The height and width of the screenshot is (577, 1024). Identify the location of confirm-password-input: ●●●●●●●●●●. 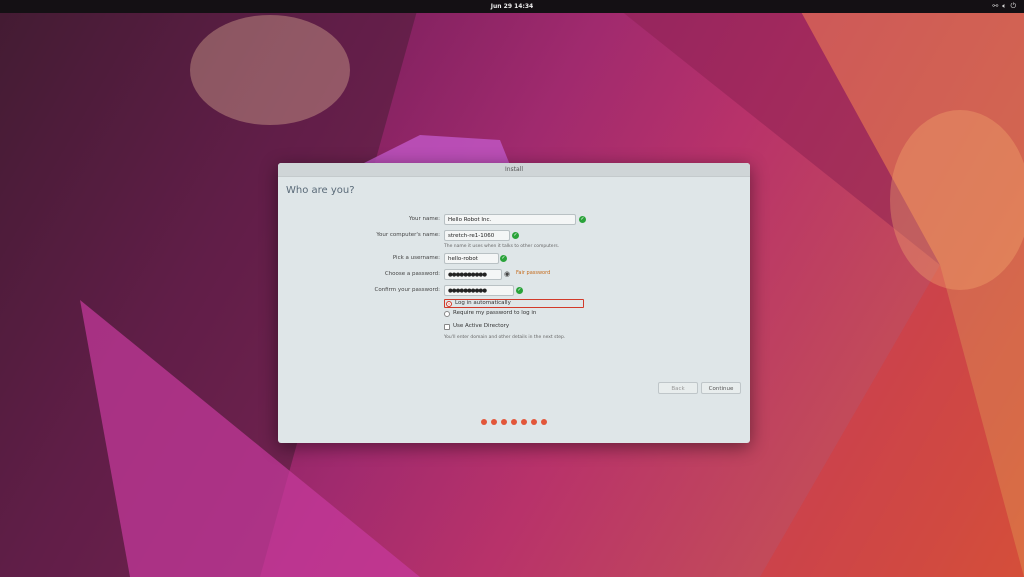
(479, 290).